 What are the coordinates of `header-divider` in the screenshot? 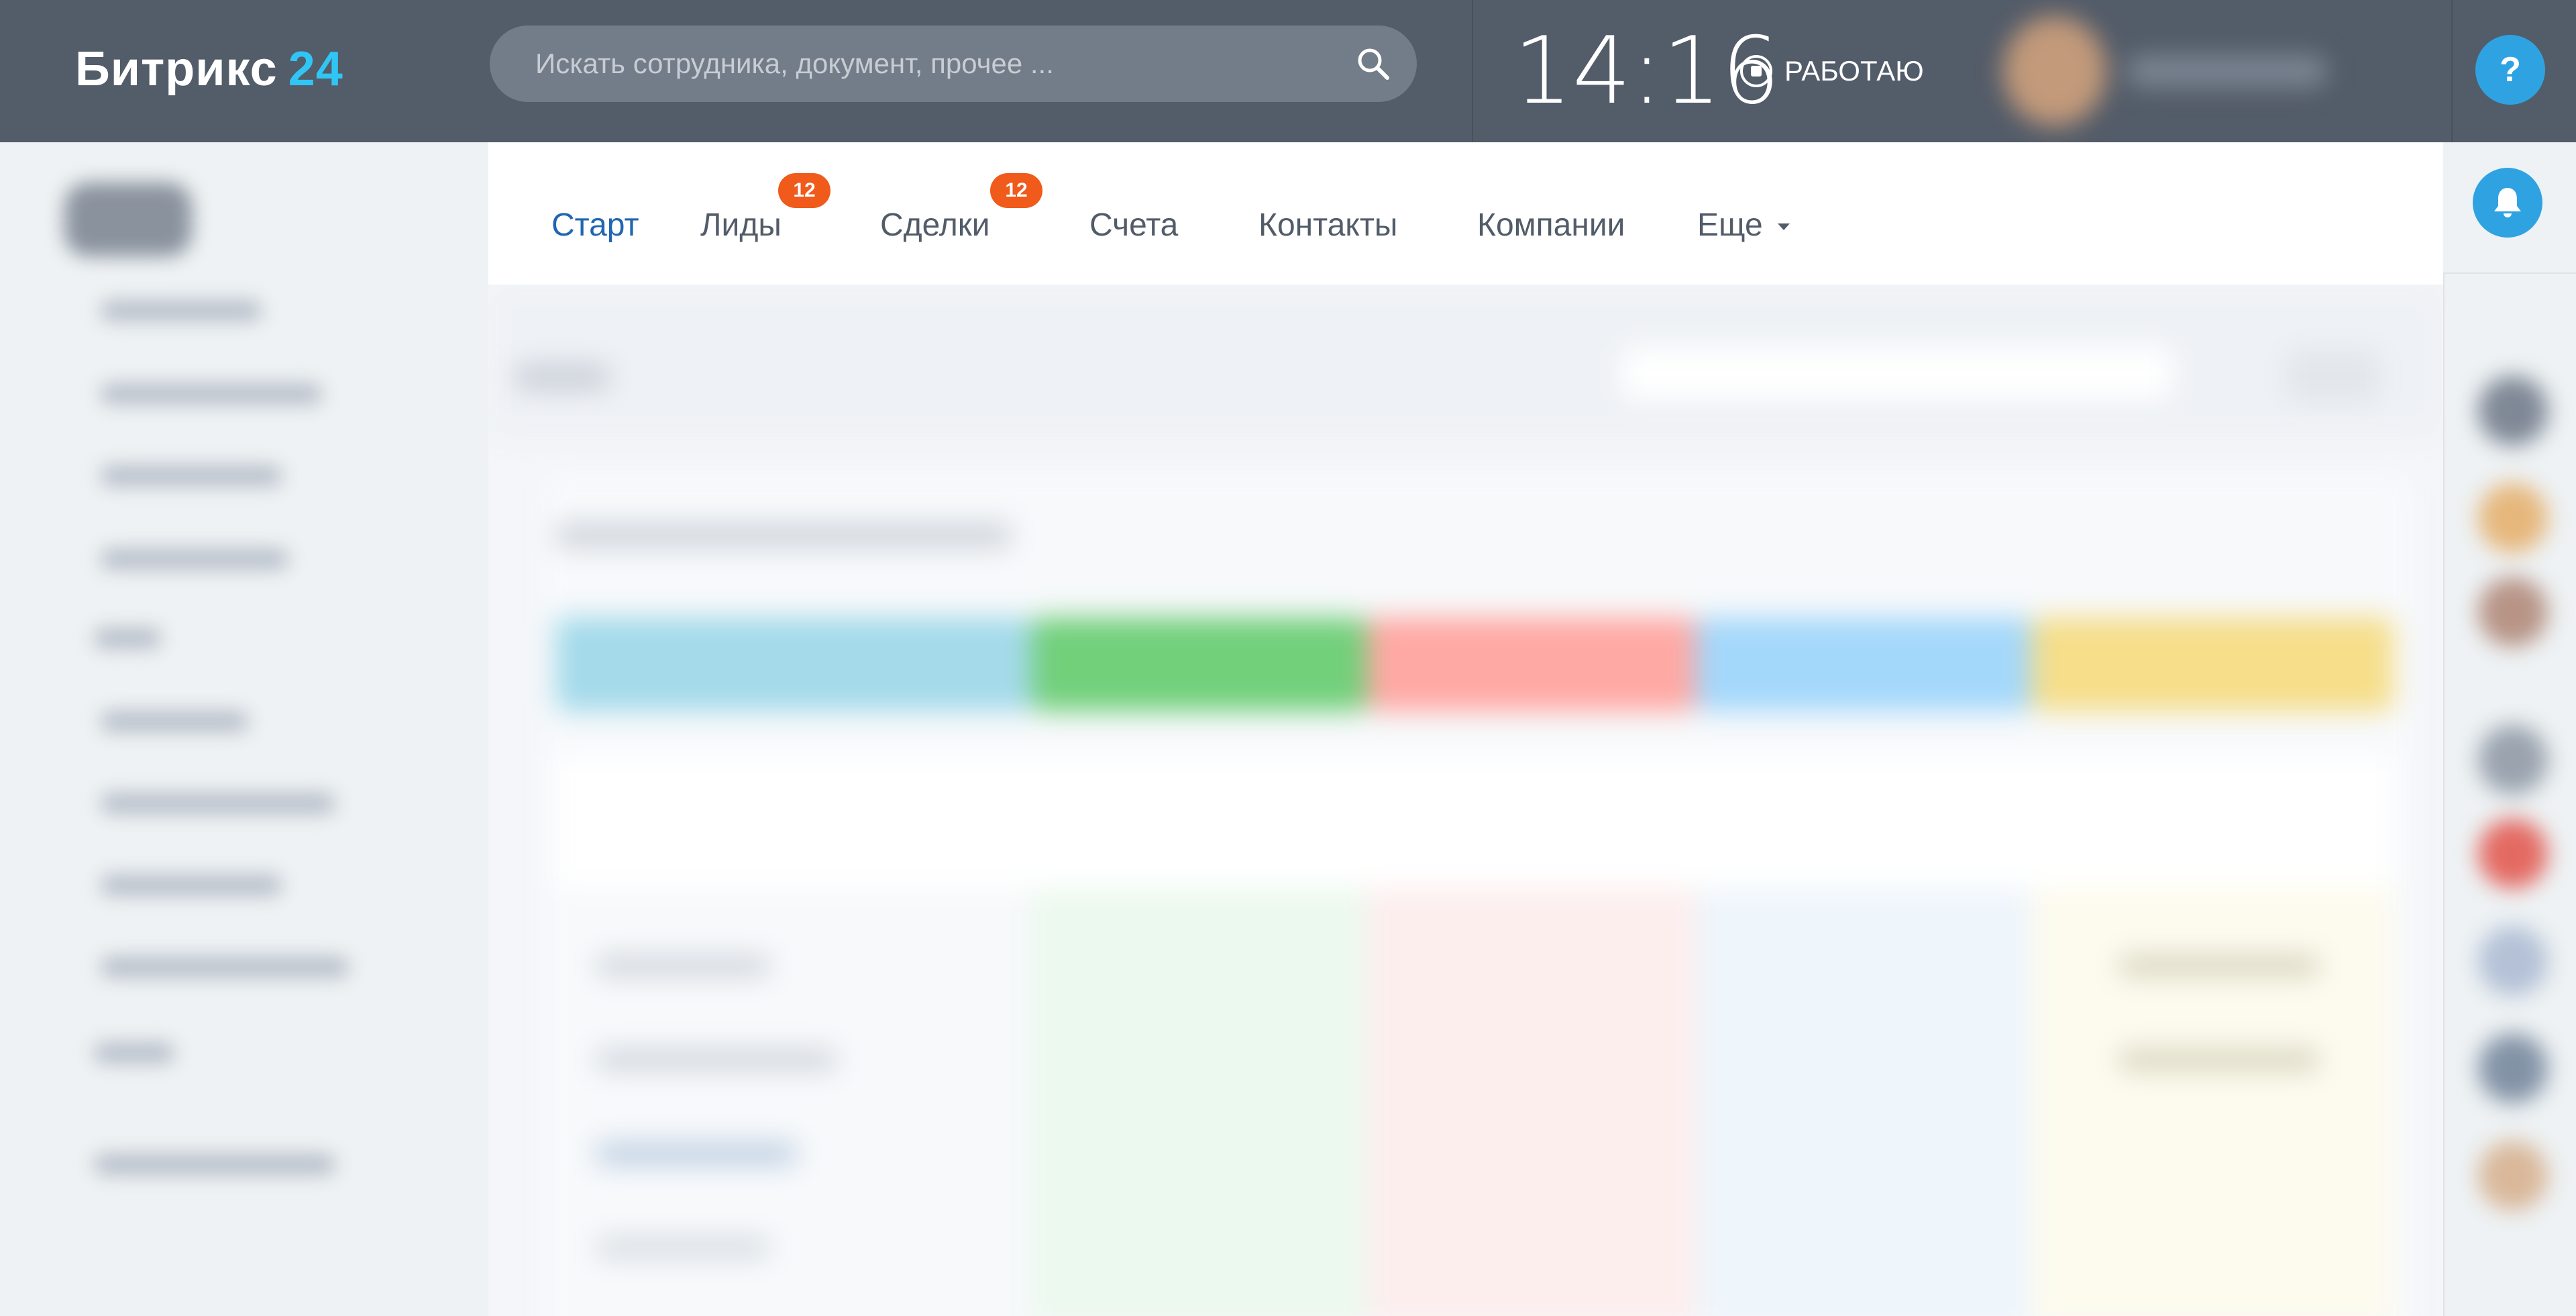 It's located at (1472, 71).